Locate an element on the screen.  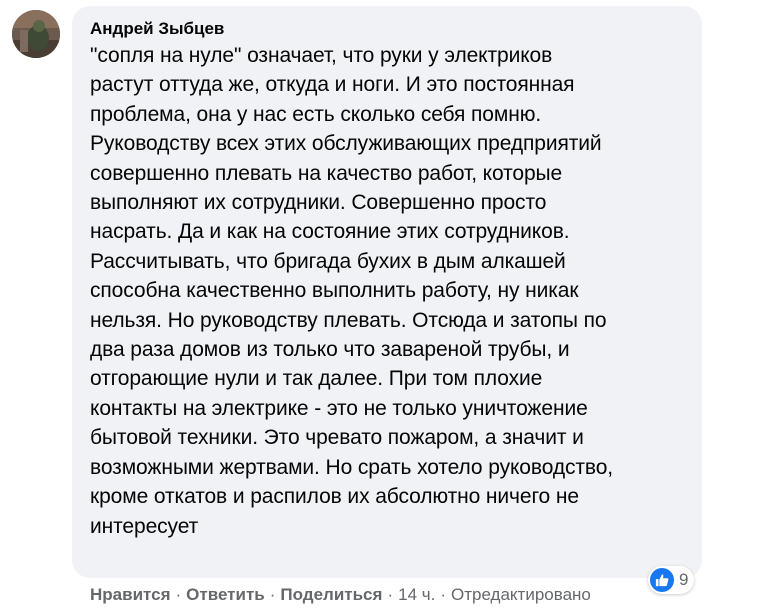
avatar is located at coordinates (36, 34).